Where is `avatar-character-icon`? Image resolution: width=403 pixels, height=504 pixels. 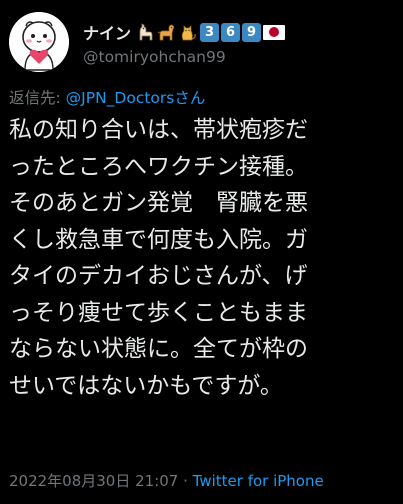 avatar-character-icon is located at coordinates (39, 42).